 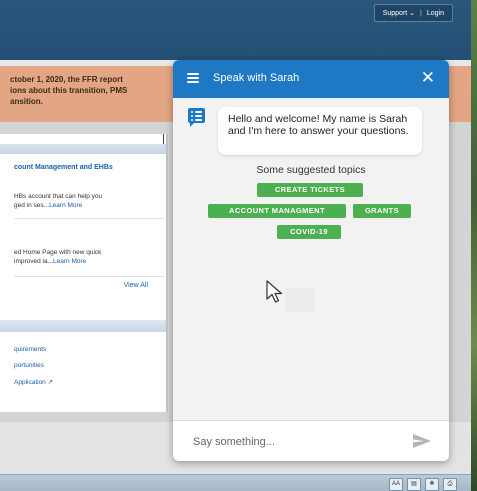 What do you see at coordinates (277, 211) in the screenshot?
I see `topic-account-management: ACCOUNT MANAGMENT` at bounding box center [277, 211].